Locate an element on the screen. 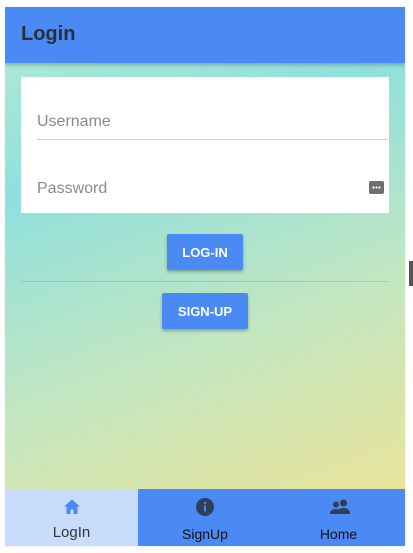  scroll-edge-indicator is located at coordinates (411, 273).